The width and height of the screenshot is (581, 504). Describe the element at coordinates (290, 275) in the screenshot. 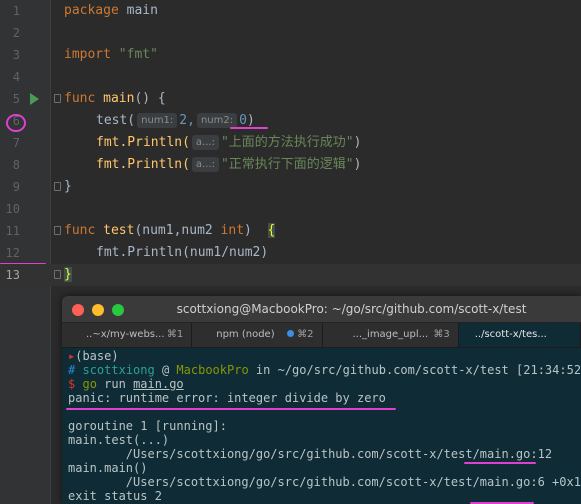

I see `code-line-13: 13 }` at that location.